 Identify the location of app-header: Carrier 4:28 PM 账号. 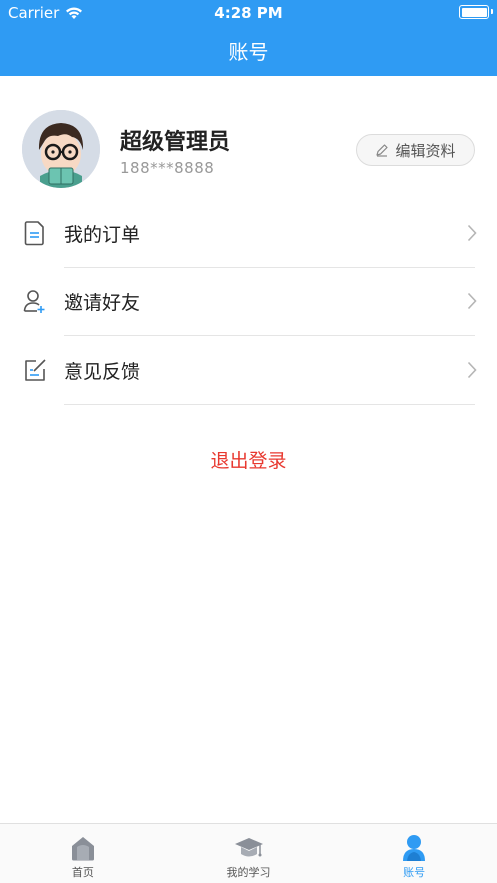
(248, 38).